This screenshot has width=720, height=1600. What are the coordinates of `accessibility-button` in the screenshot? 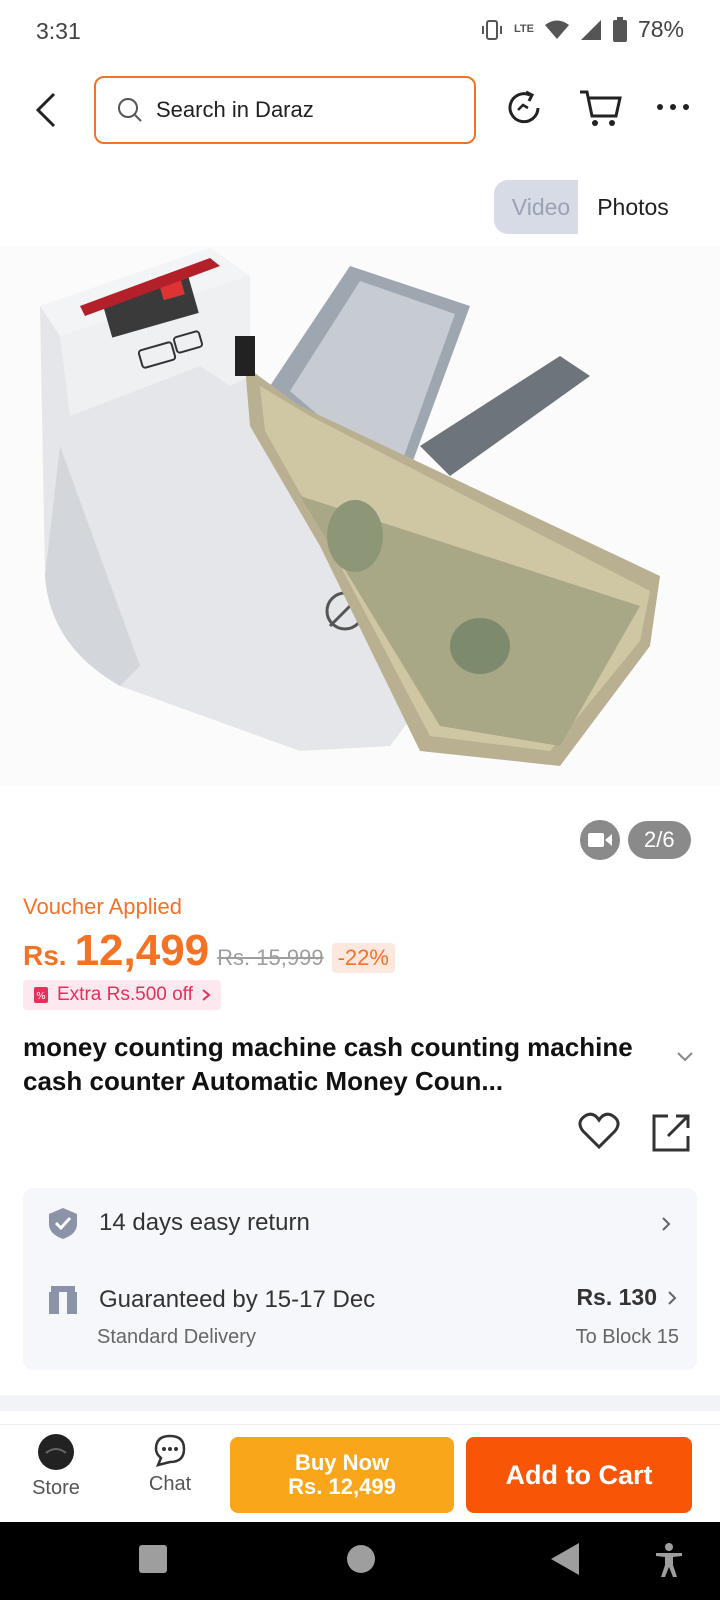 It's located at (669, 1562).